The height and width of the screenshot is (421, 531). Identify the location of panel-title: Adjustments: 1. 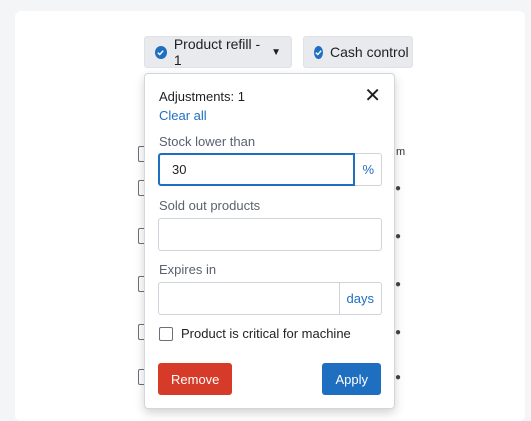
(202, 96).